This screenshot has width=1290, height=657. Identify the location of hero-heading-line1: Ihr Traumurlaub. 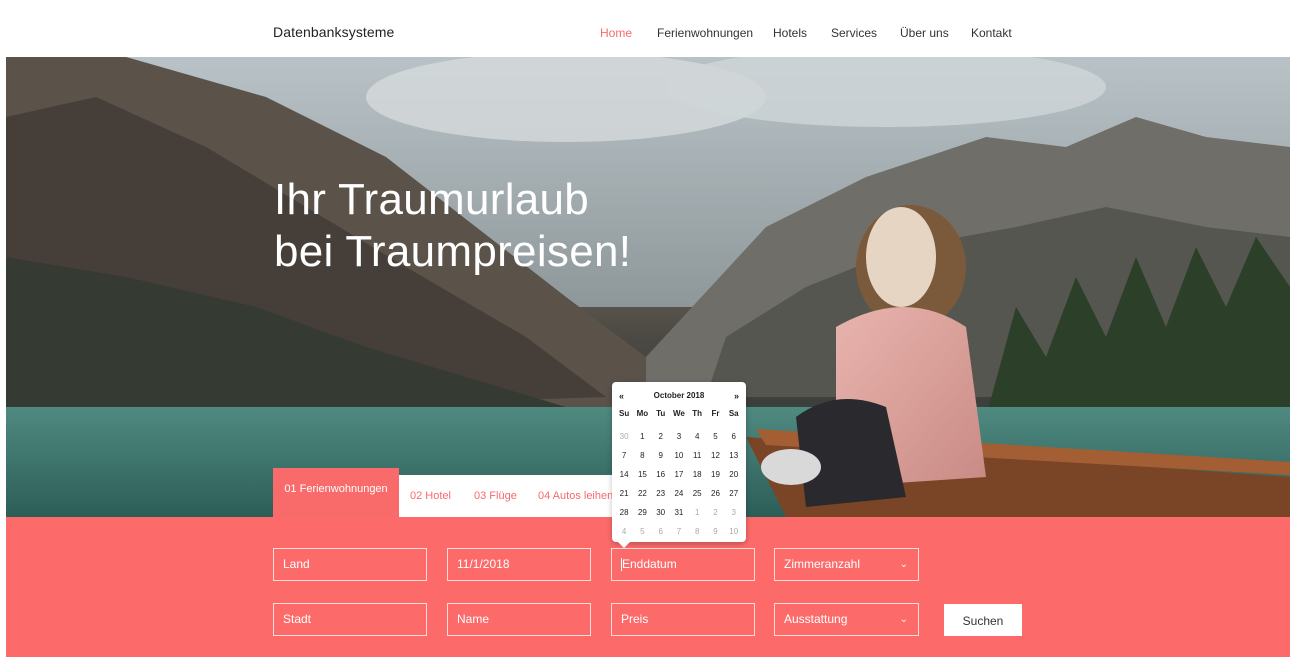
(432, 199).